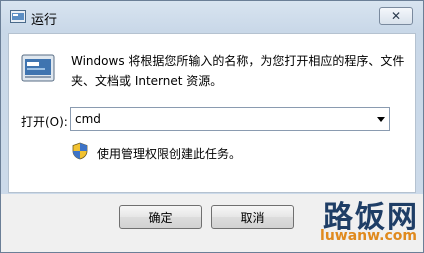  Describe the element at coordinates (38, 68) in the screenshot. I see `run-program-icon` at that location.